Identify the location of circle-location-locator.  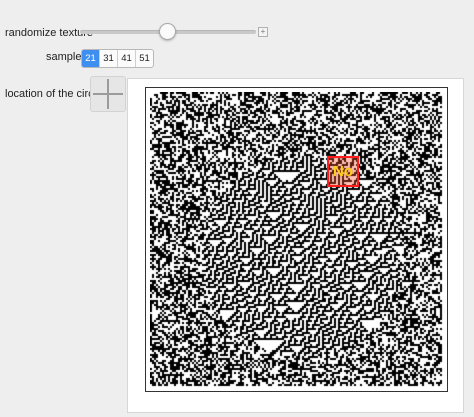
(108, 94).